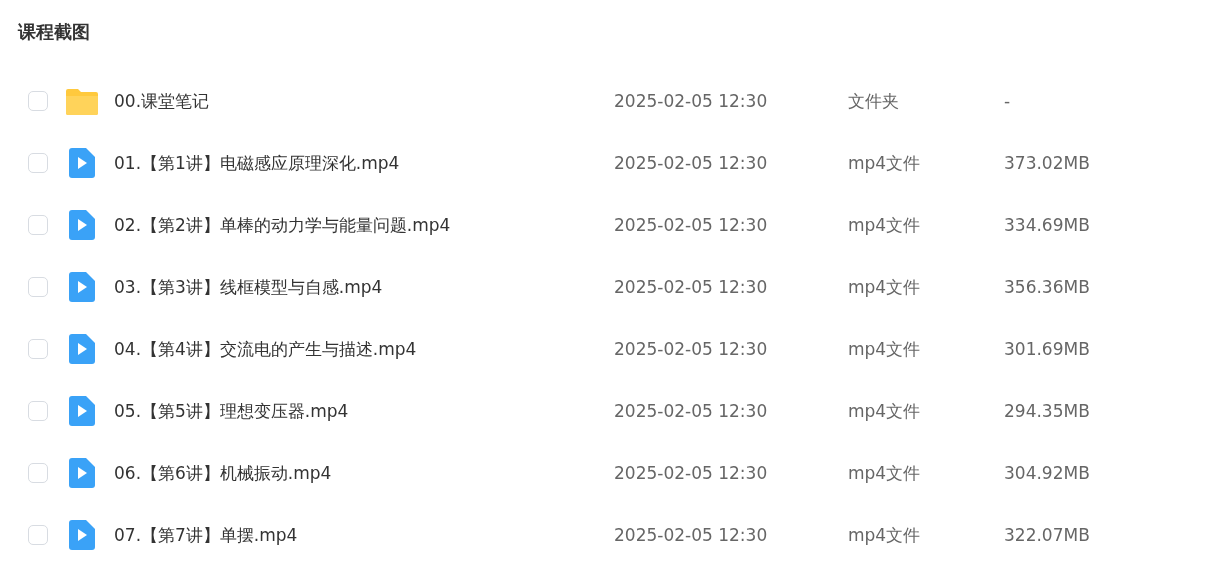 Image resolution: width=1220 pixels, height=571 pixels. I want to click on file-name: 03.【第3讲】线框模型与自感.mp4, so click(364, 287).